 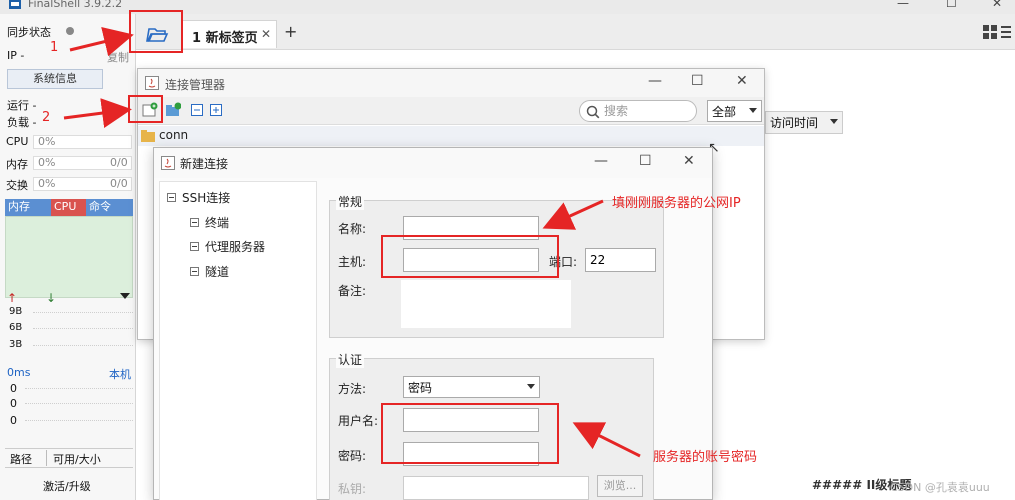 What do you see at coordinates (940, 487) in the screenshot?
I see `watermark: CSDN @孔袁袁uuu` at bounding box center [940, 487].